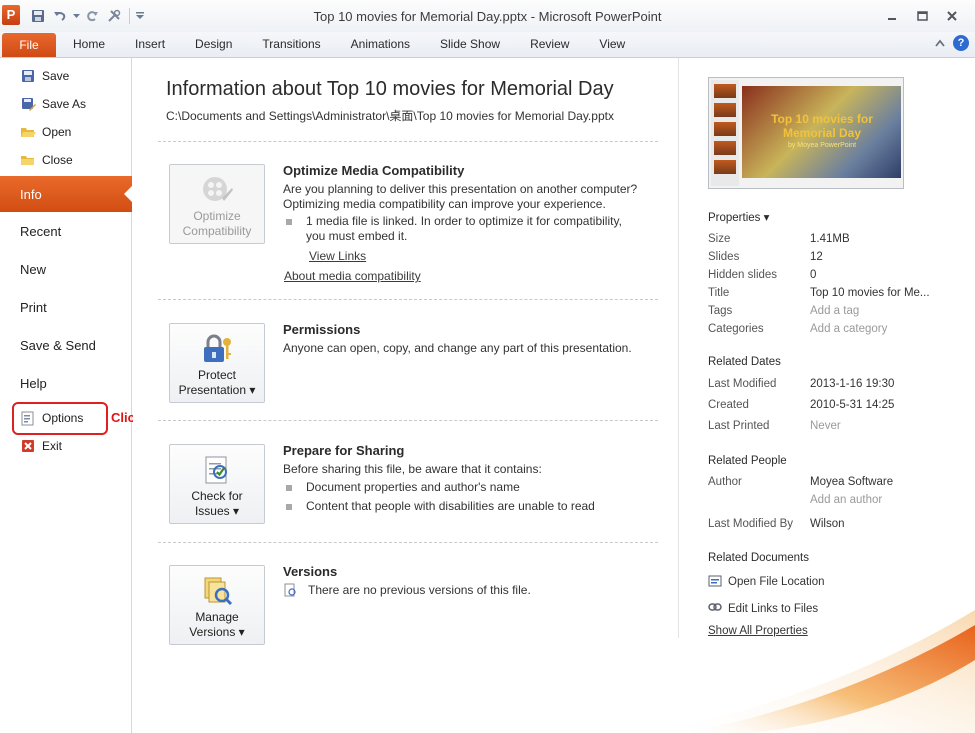 The width and height of the screenshot is (975, 733). I want to click on nav-close-label: Close, so click(57, 160).